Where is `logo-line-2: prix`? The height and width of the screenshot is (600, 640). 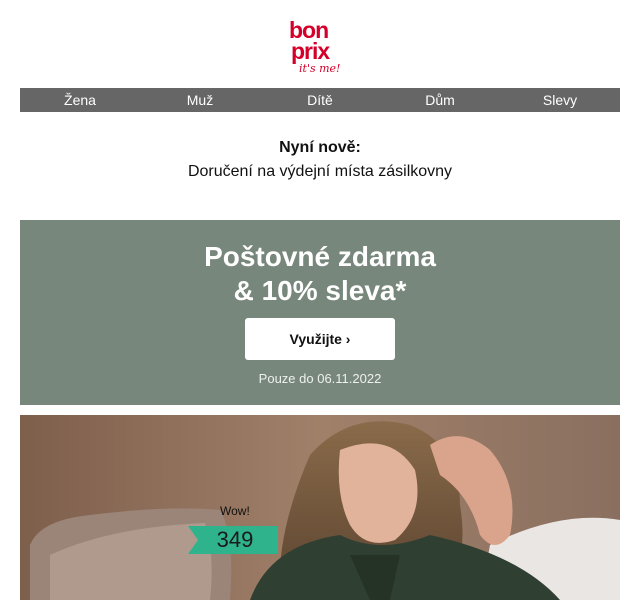 logo-line-2: prix is located at coordinates (310, 51).